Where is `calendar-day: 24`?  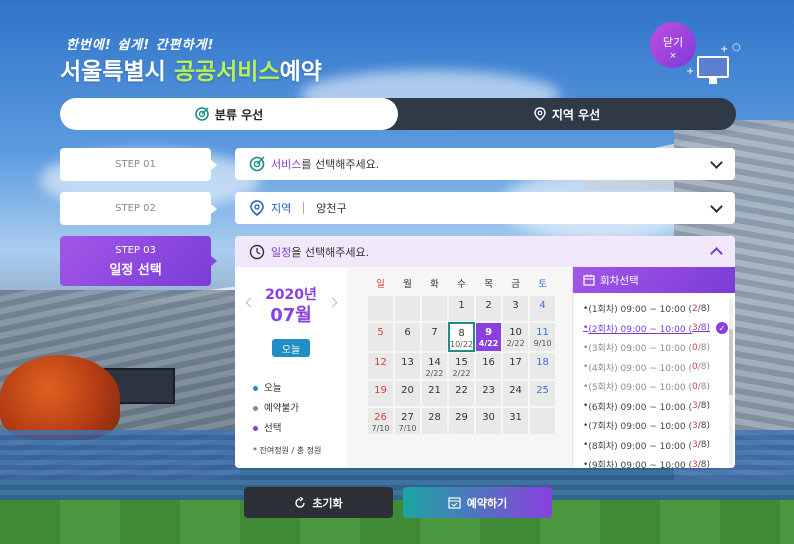 calendar-day: 24 is located at coordinates (516, 393).